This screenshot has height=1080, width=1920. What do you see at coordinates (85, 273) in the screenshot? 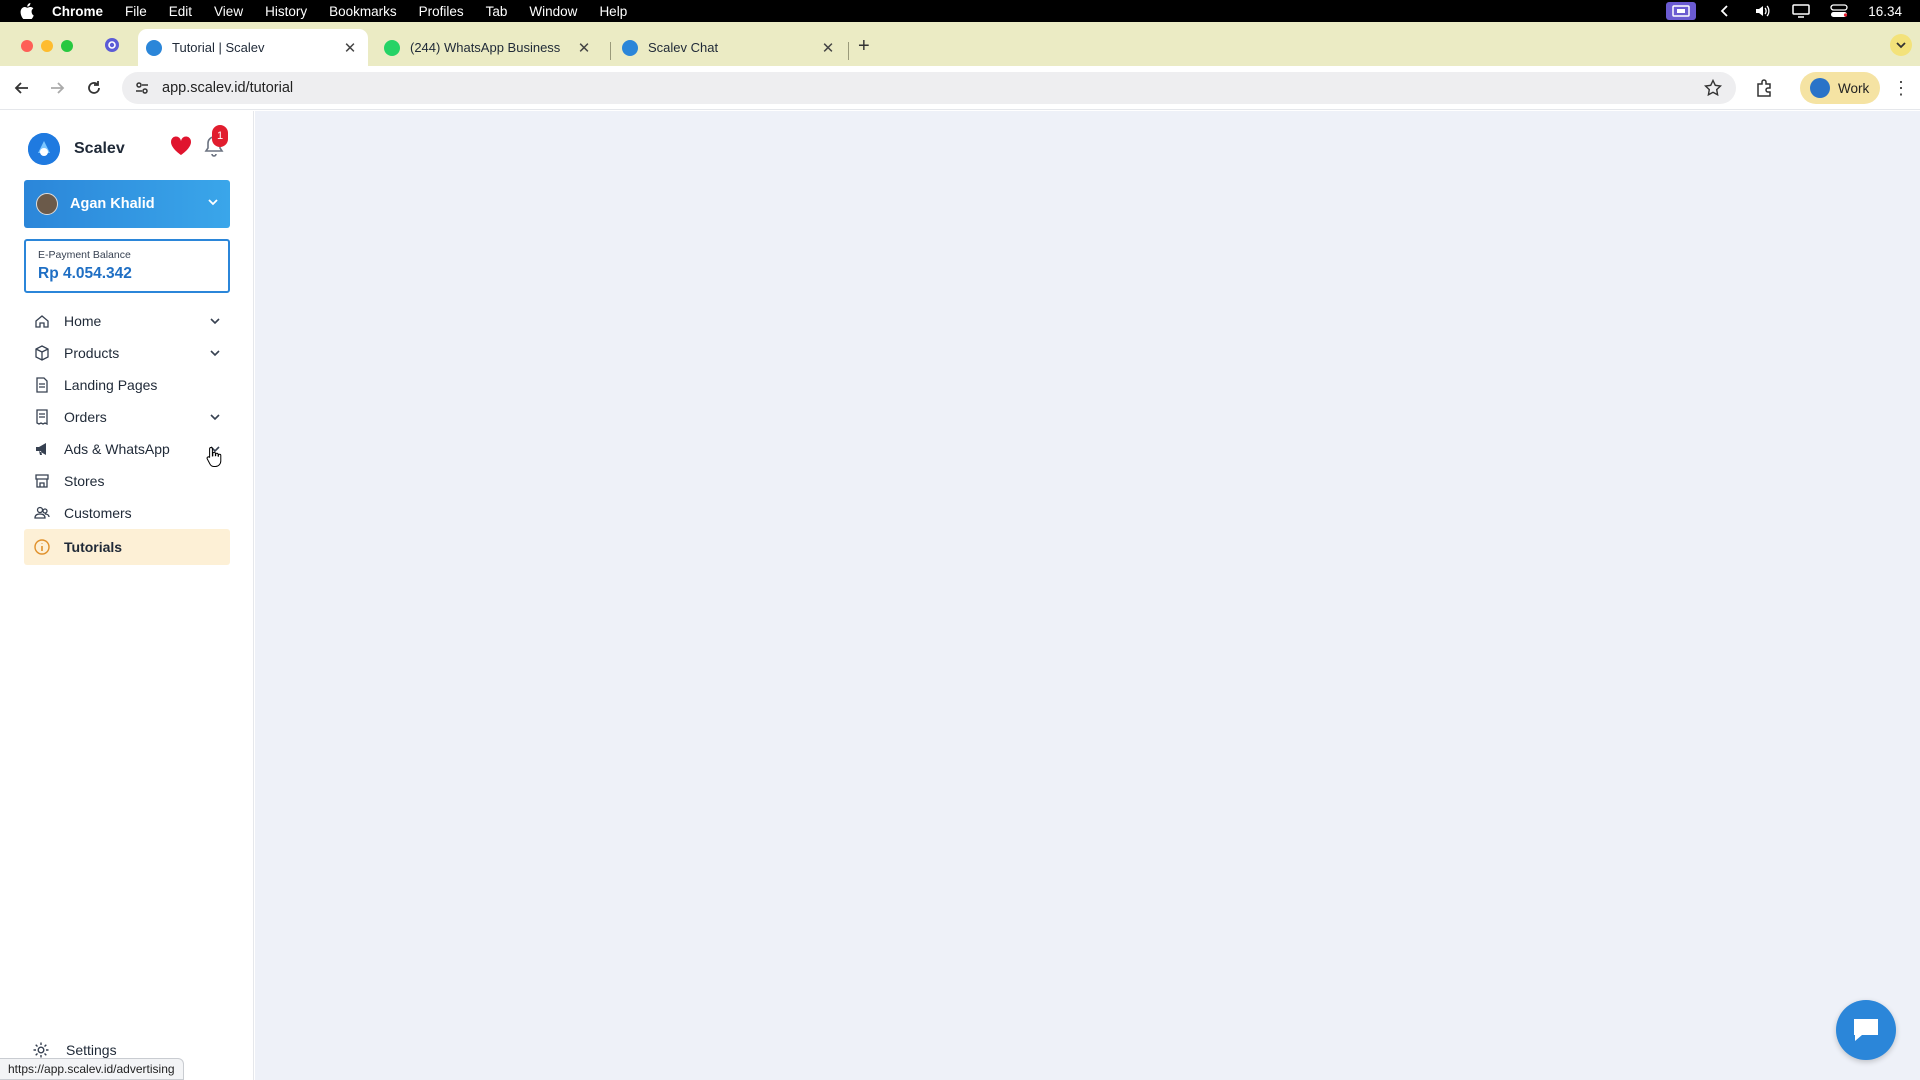
I see `balance-value: Rp 4.054.342` at bounding box center [85, 273].